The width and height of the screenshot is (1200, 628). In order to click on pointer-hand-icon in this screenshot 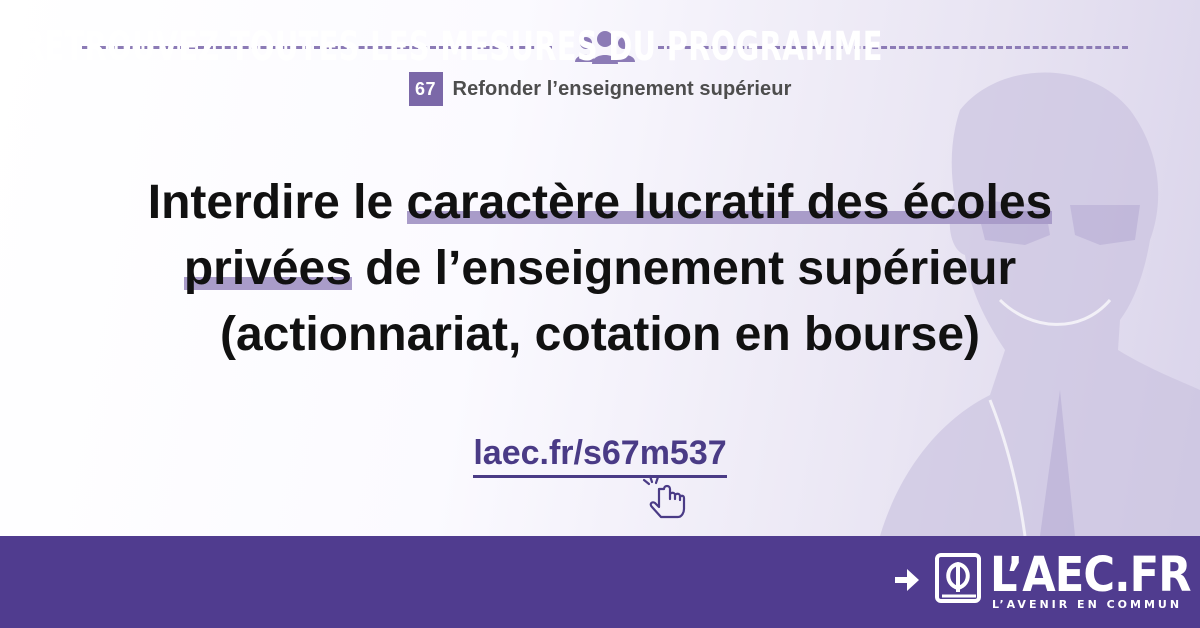, I will do `click(664, 496)`.